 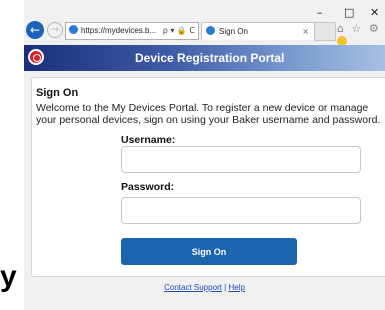 What do you see at coordinates (374, 12) in the screenshot?
I see `close-window-button: ✕` at bounding box center [374, 12].